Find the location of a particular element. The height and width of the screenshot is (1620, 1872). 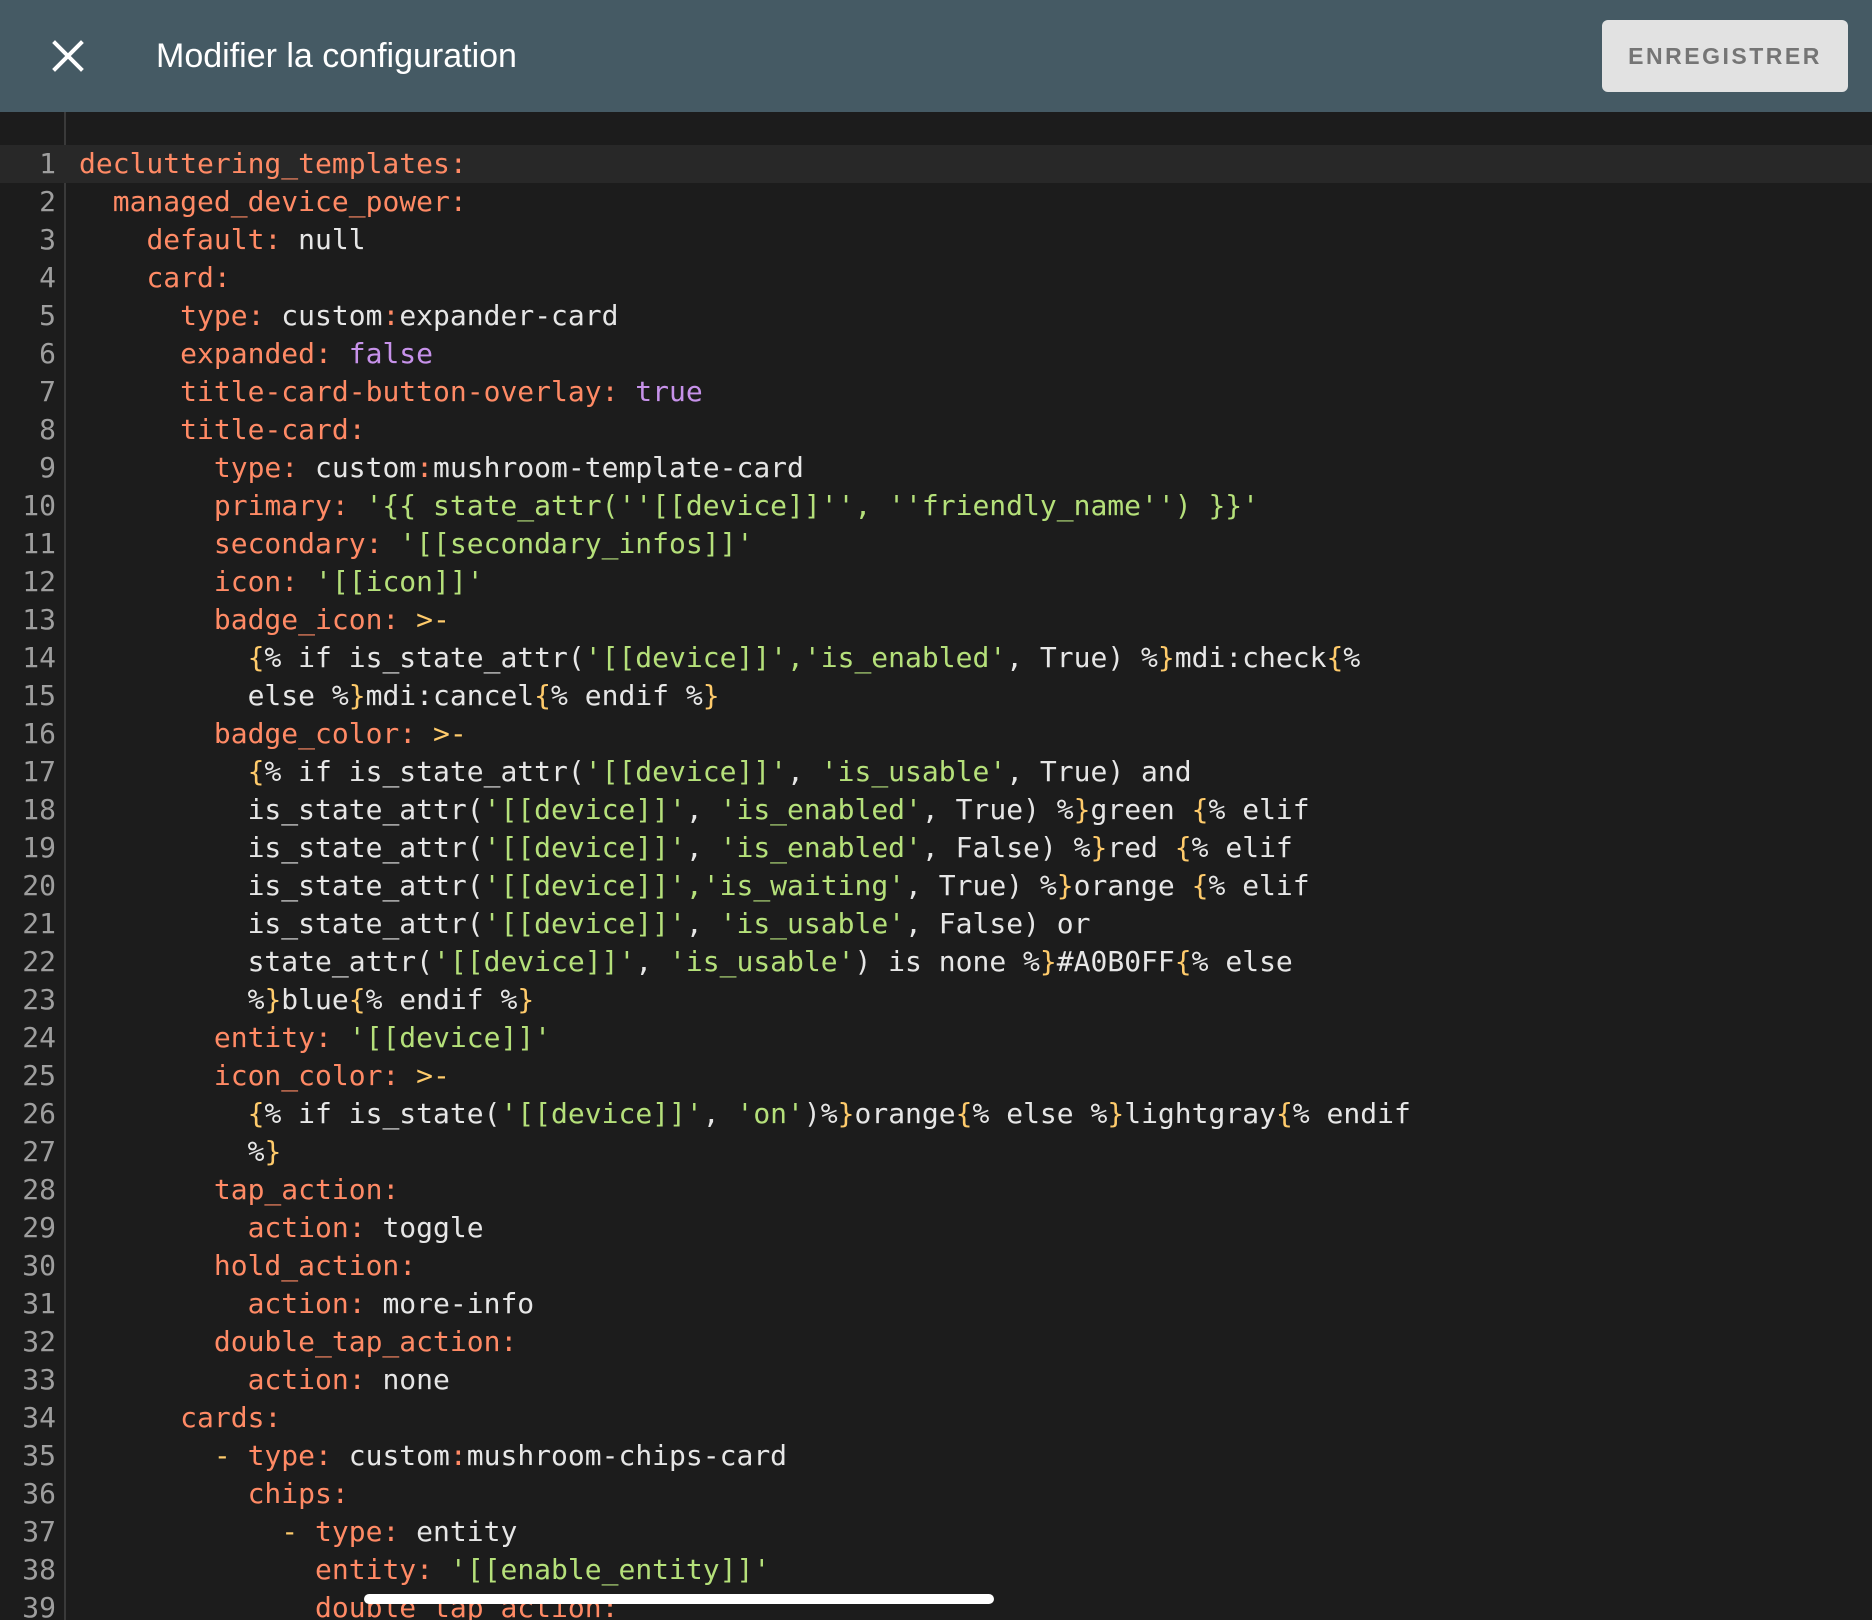

code-line: 9 type: custom:mushroom-template-card is located at coordinates (936, 468).